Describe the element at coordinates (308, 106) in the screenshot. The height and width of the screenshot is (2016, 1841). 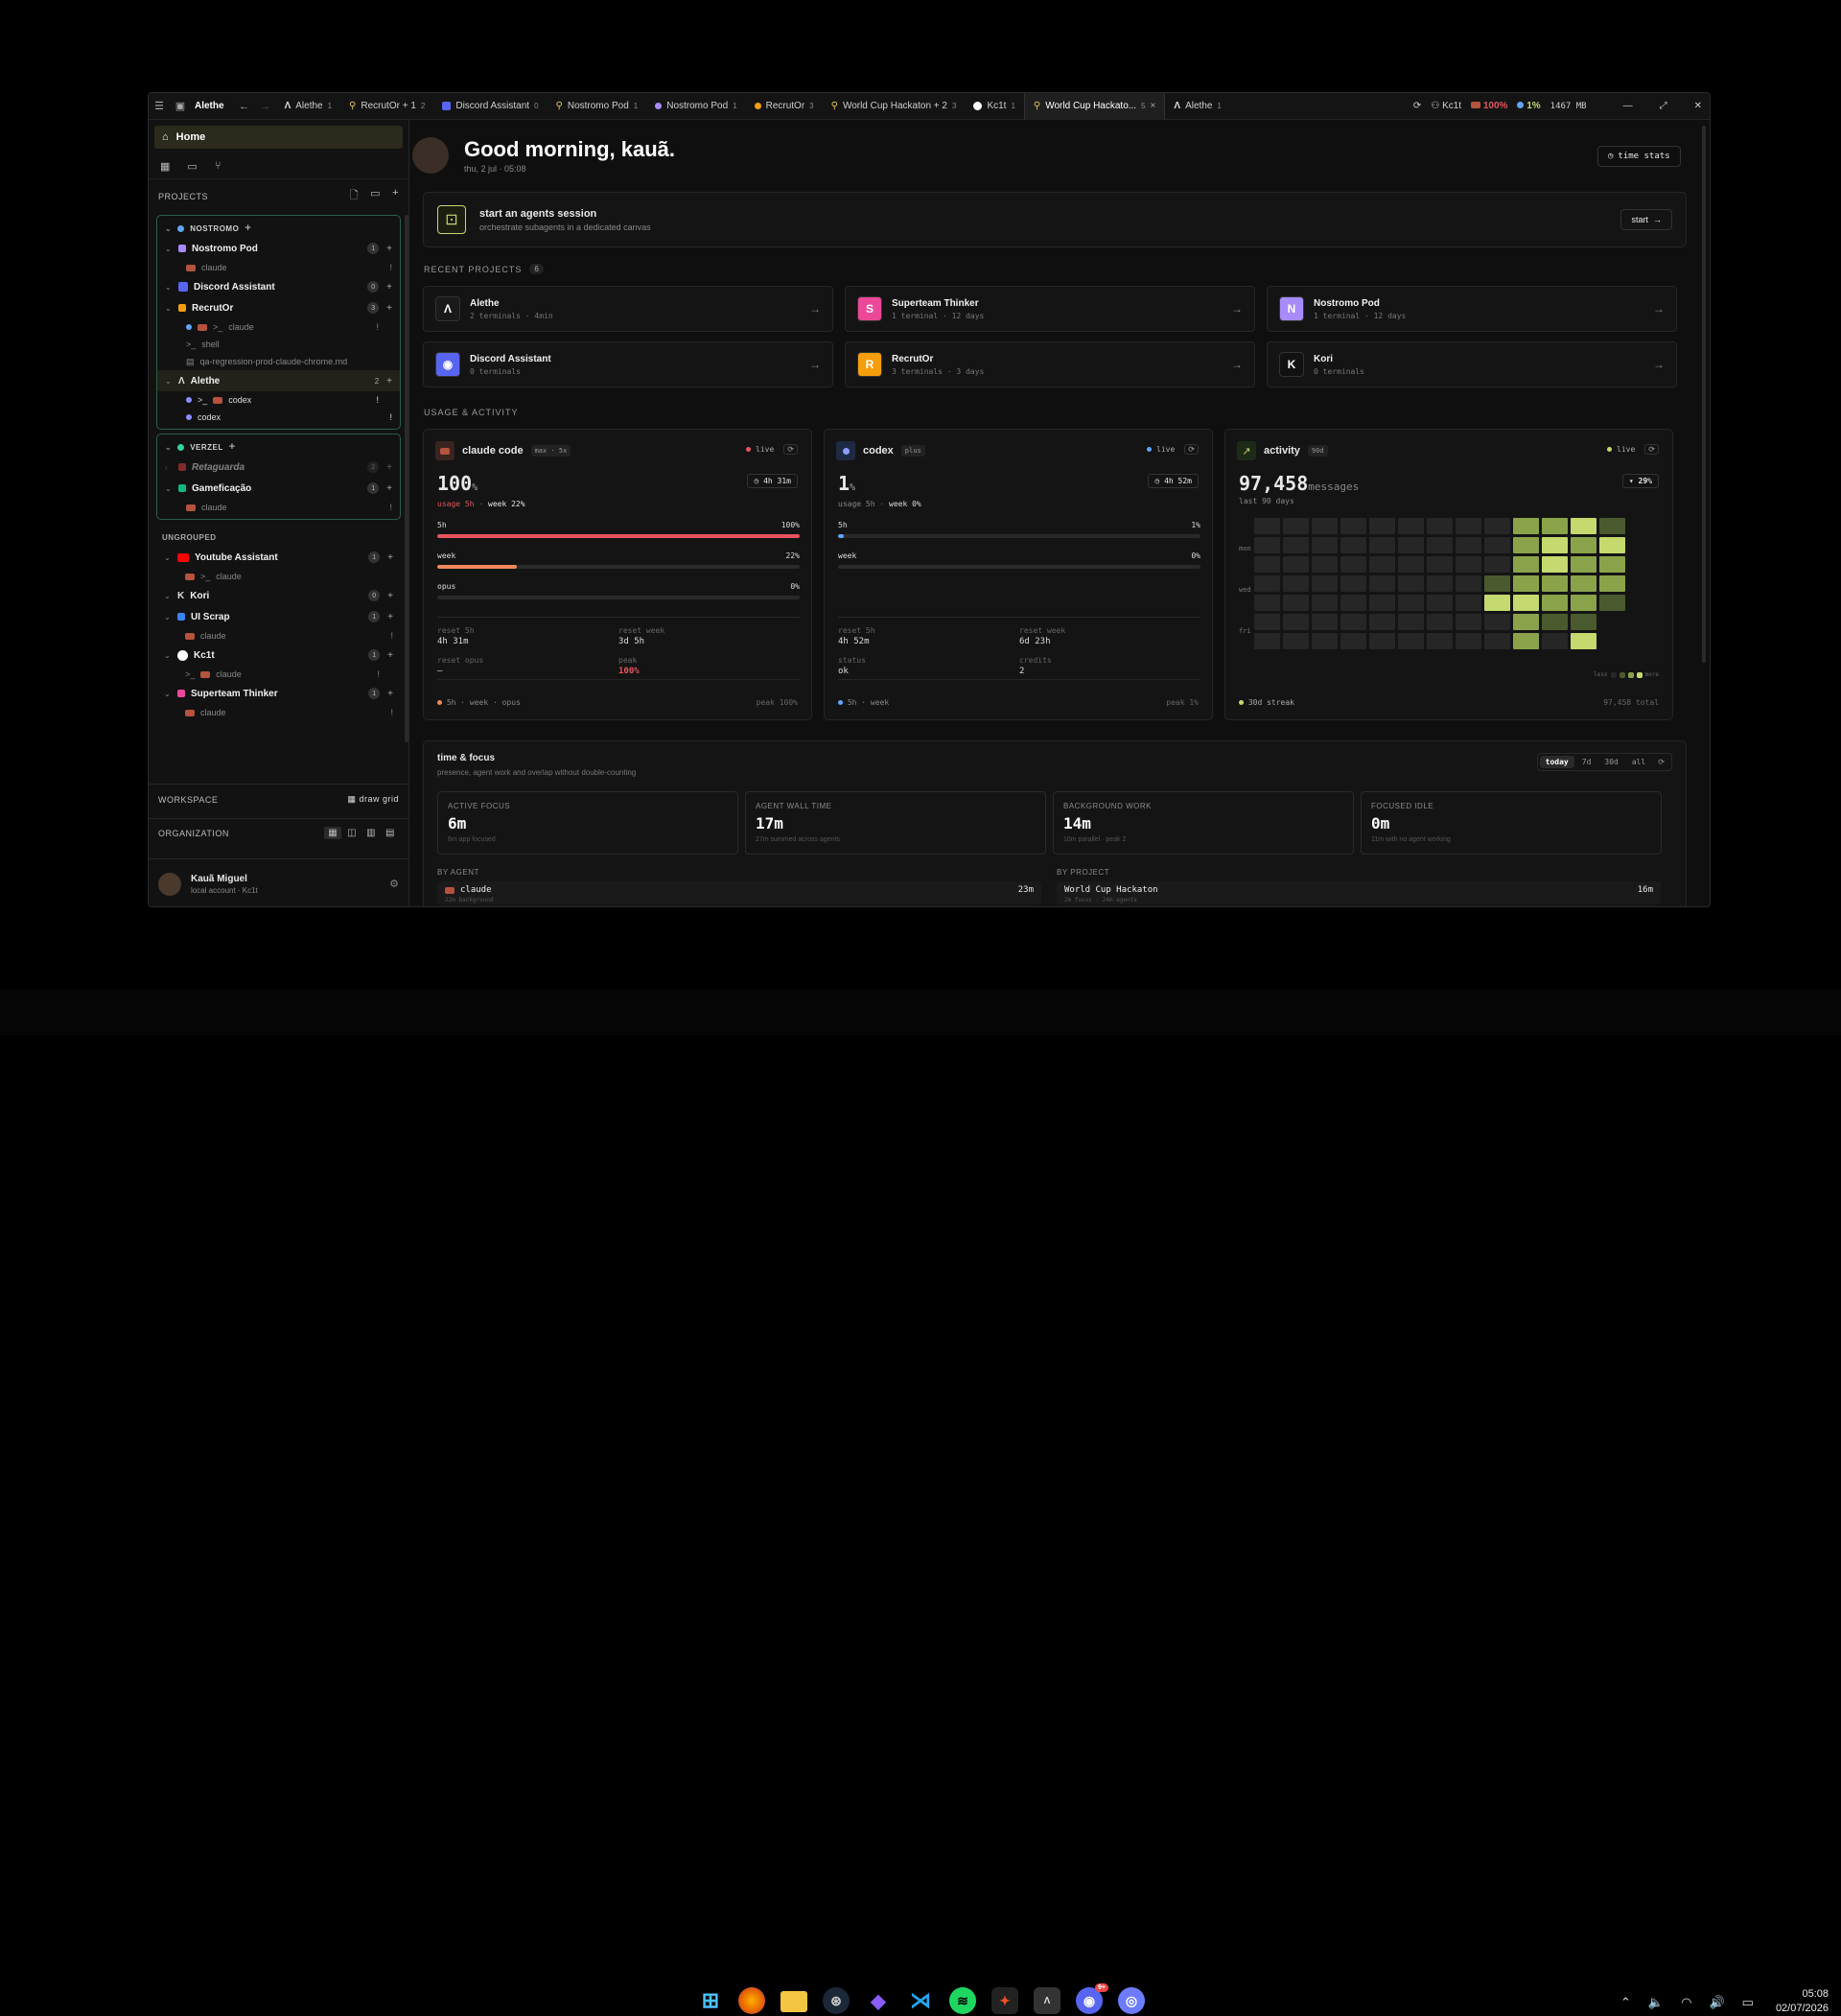
I see `tab-0: Λ Alethe 1` at that location.